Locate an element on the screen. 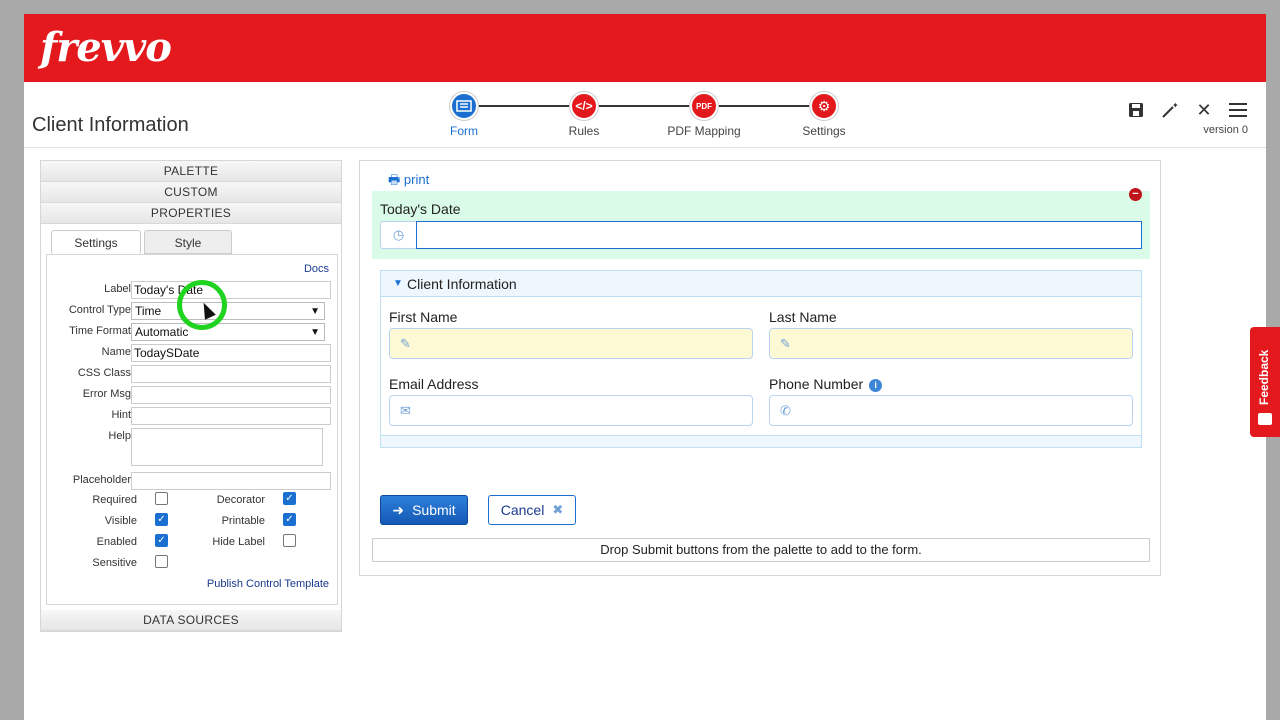  step-label: Rules is located at coordinates (584, 131).